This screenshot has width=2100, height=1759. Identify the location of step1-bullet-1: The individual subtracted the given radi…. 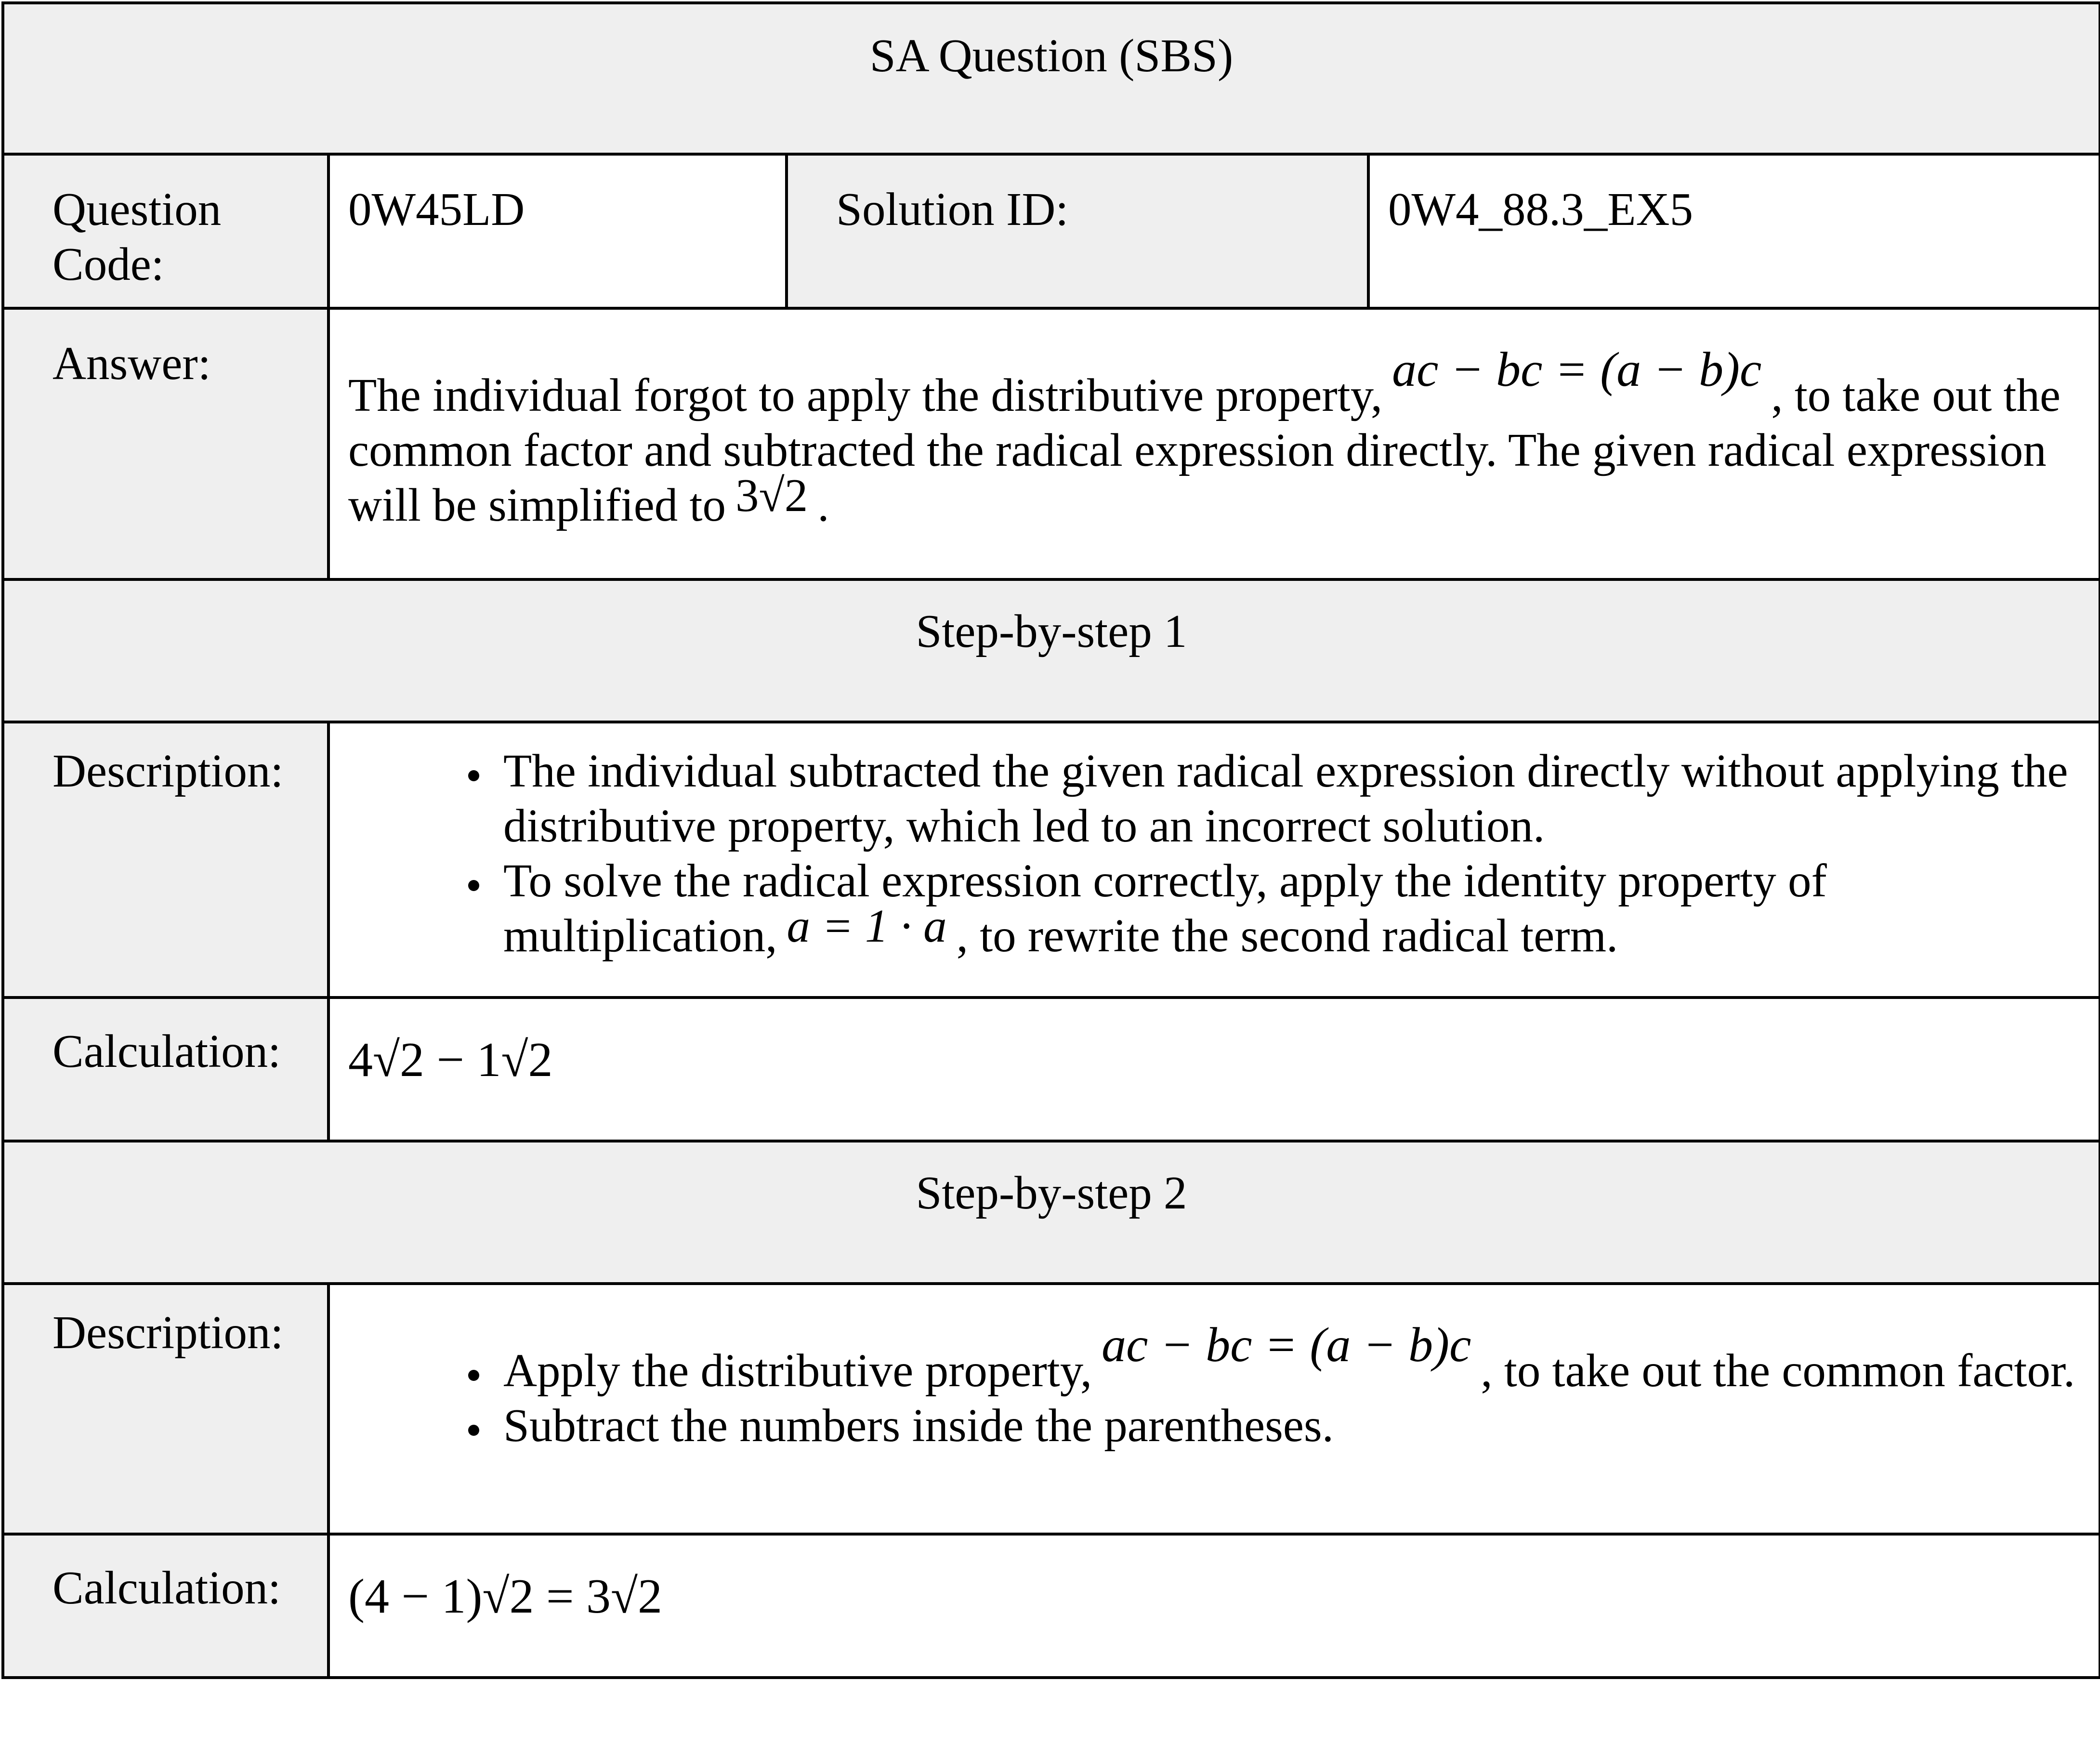
(1286, 798).